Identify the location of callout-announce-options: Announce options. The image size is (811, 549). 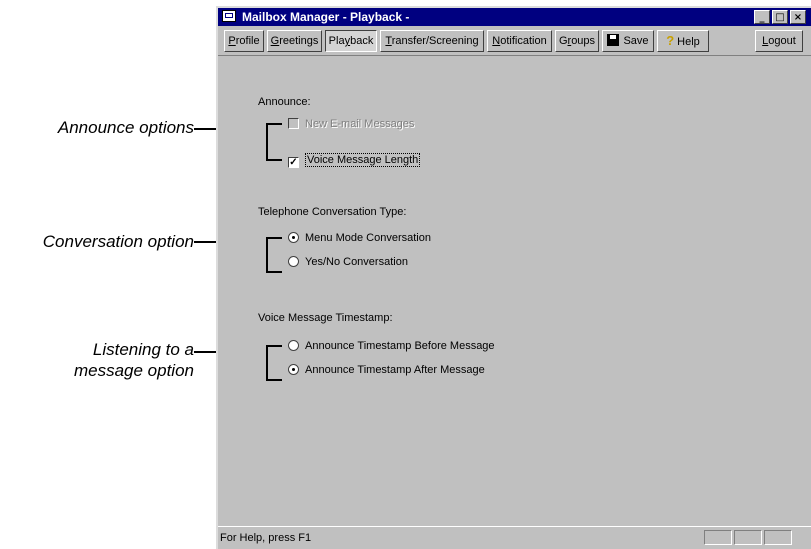
(125, 127).